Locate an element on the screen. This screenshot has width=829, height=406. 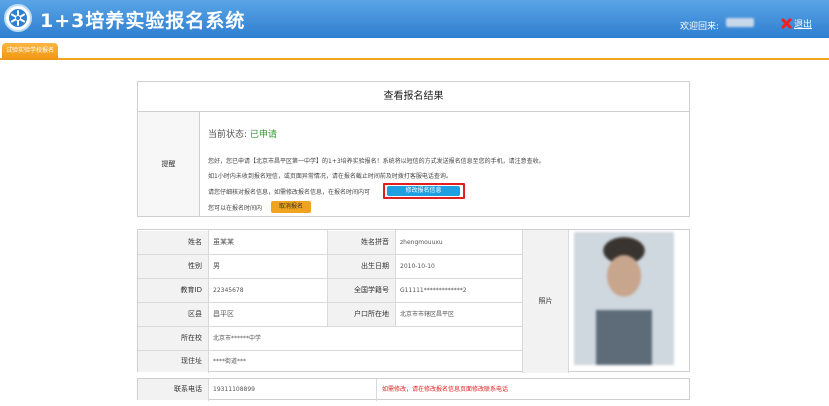
tab-bar: 试验实验学校报名 is located at coordinates (414, 49).